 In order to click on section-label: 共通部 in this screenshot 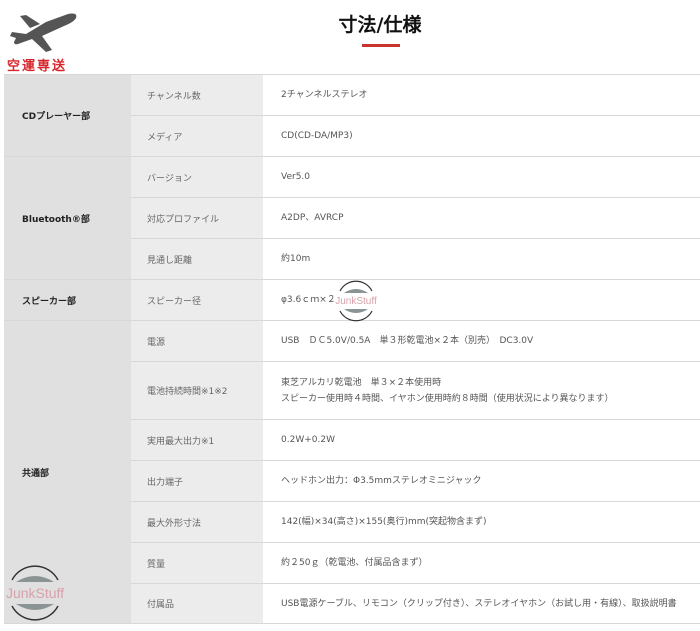, I will do `click(67, 472)`.